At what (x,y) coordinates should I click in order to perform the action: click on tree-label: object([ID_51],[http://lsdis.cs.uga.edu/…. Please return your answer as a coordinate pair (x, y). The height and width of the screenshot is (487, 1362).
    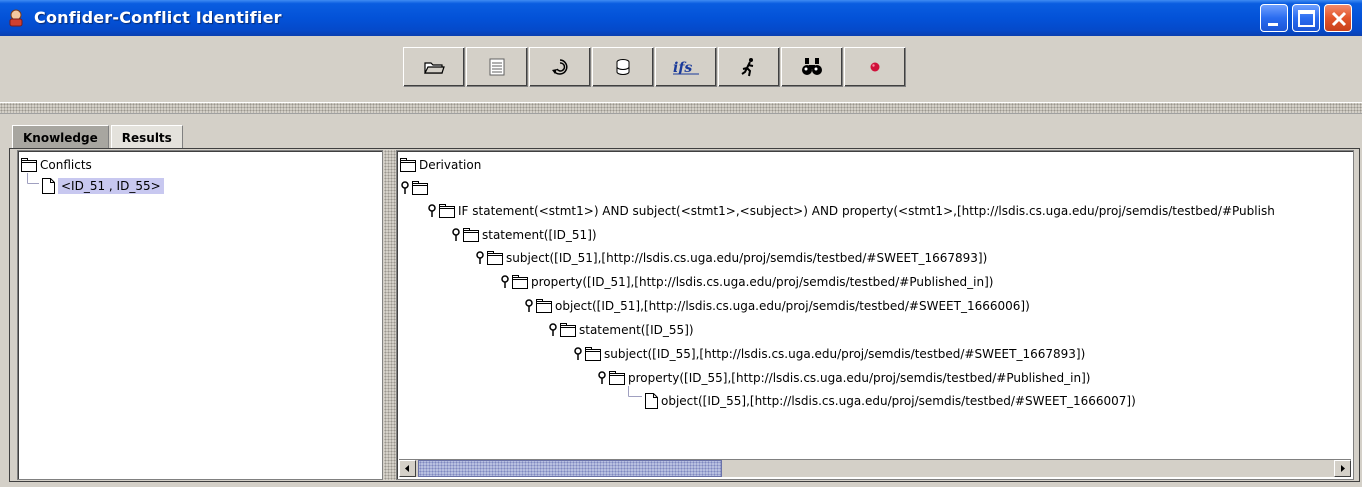
    Looking at the image, I should click on (792, 306).